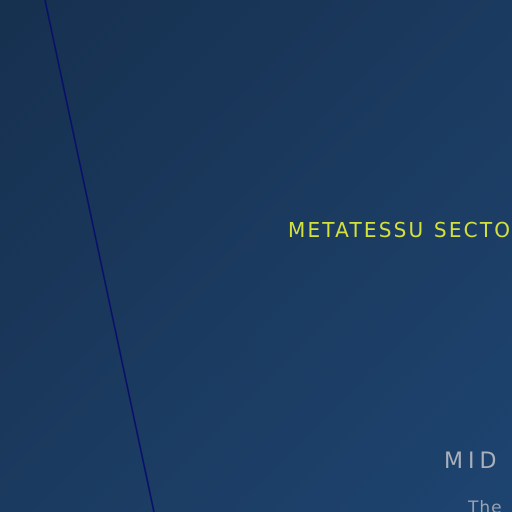 This screenshot has width=512, height=512. I want to click on sector-label: METATESSU SECTO, so click(400, 230).